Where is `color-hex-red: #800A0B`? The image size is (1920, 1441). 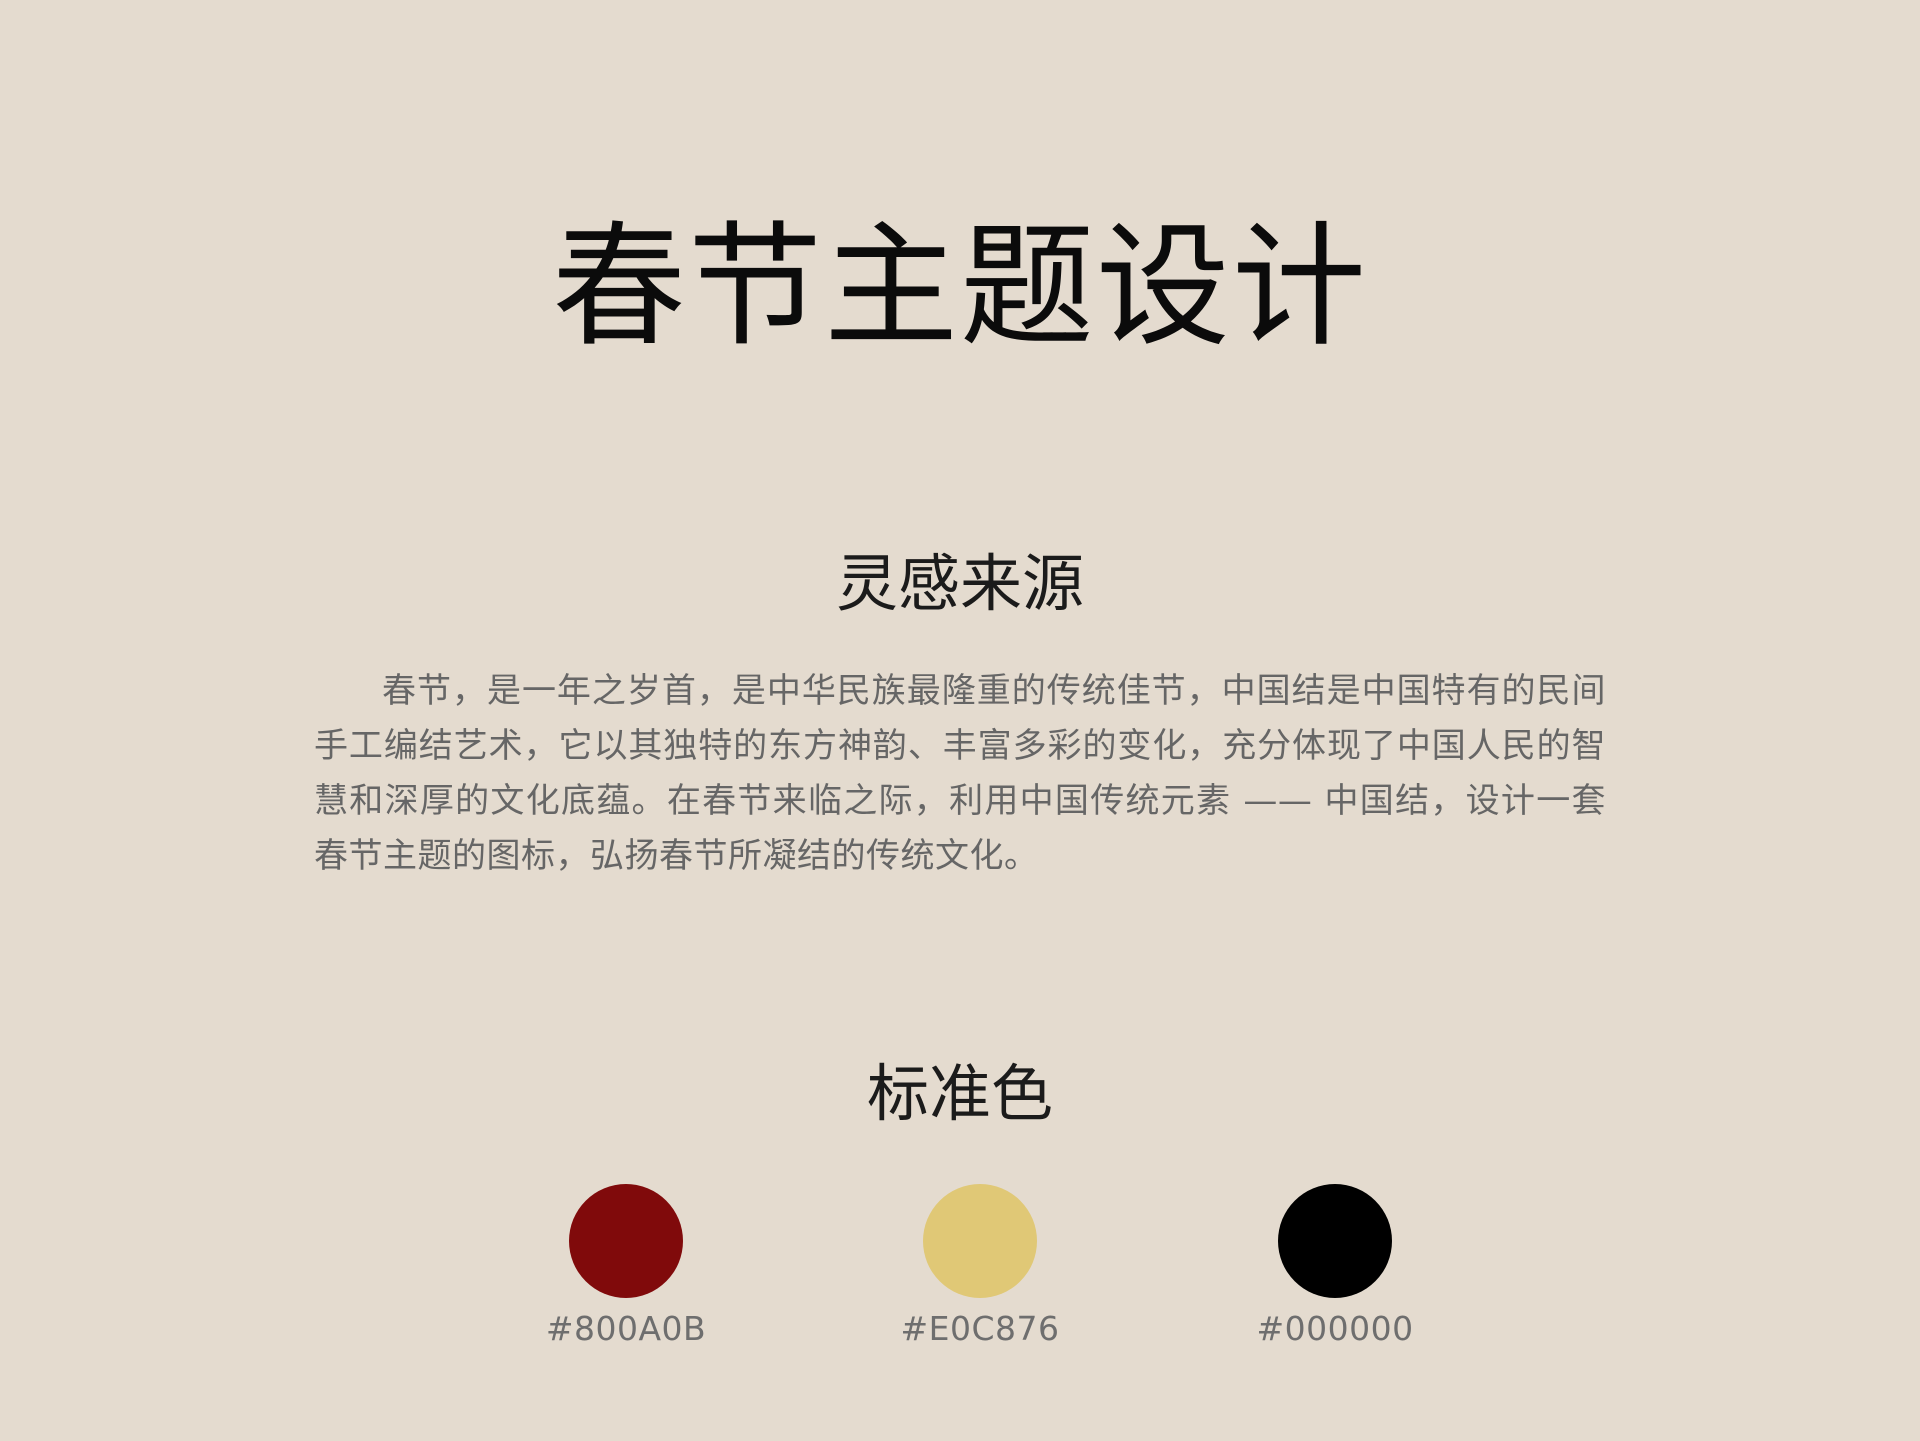
color-hex-red: #800A0B is located at coordinates (626, 1328).